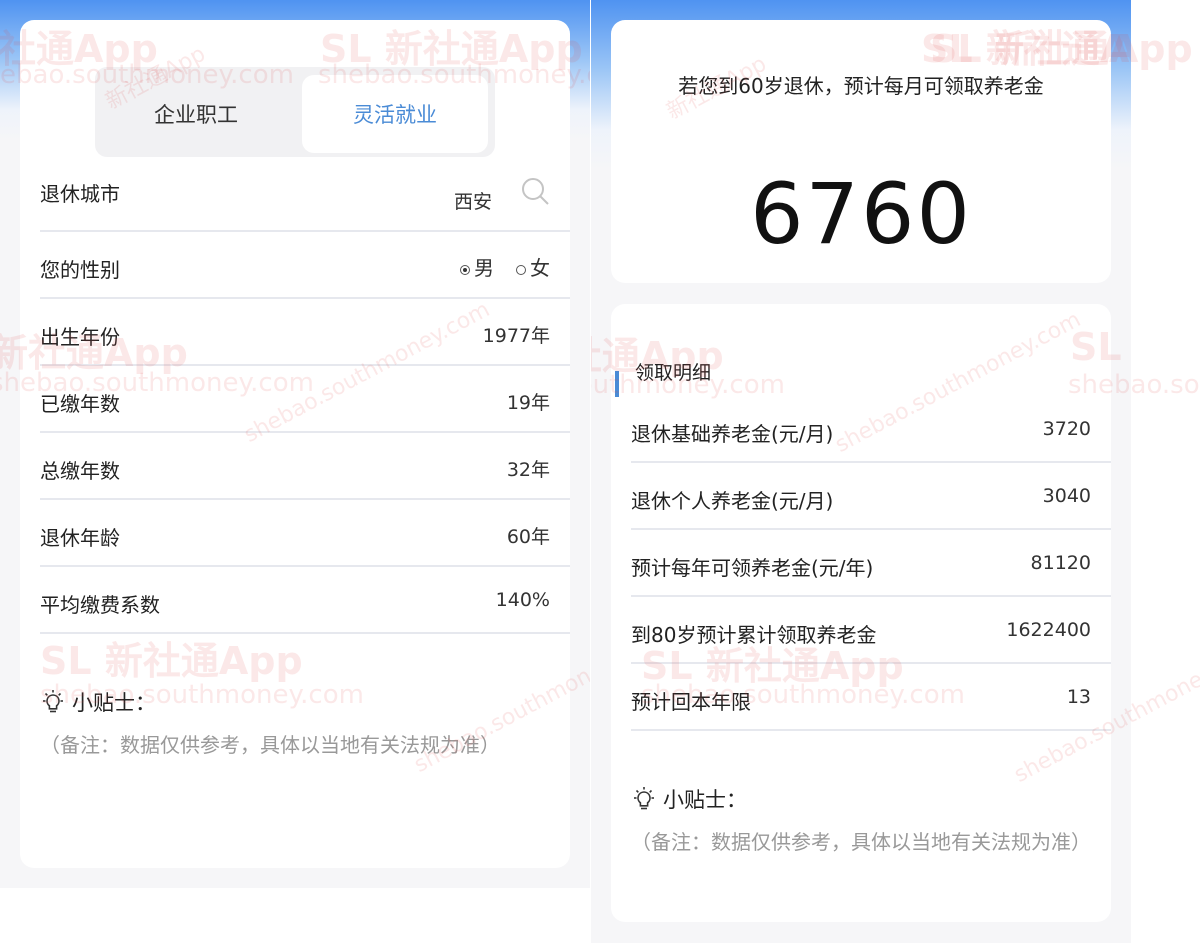  I want to click on pension-hint: 若您到60岁退休，预计每月可领取养老金, so click(861, 86).